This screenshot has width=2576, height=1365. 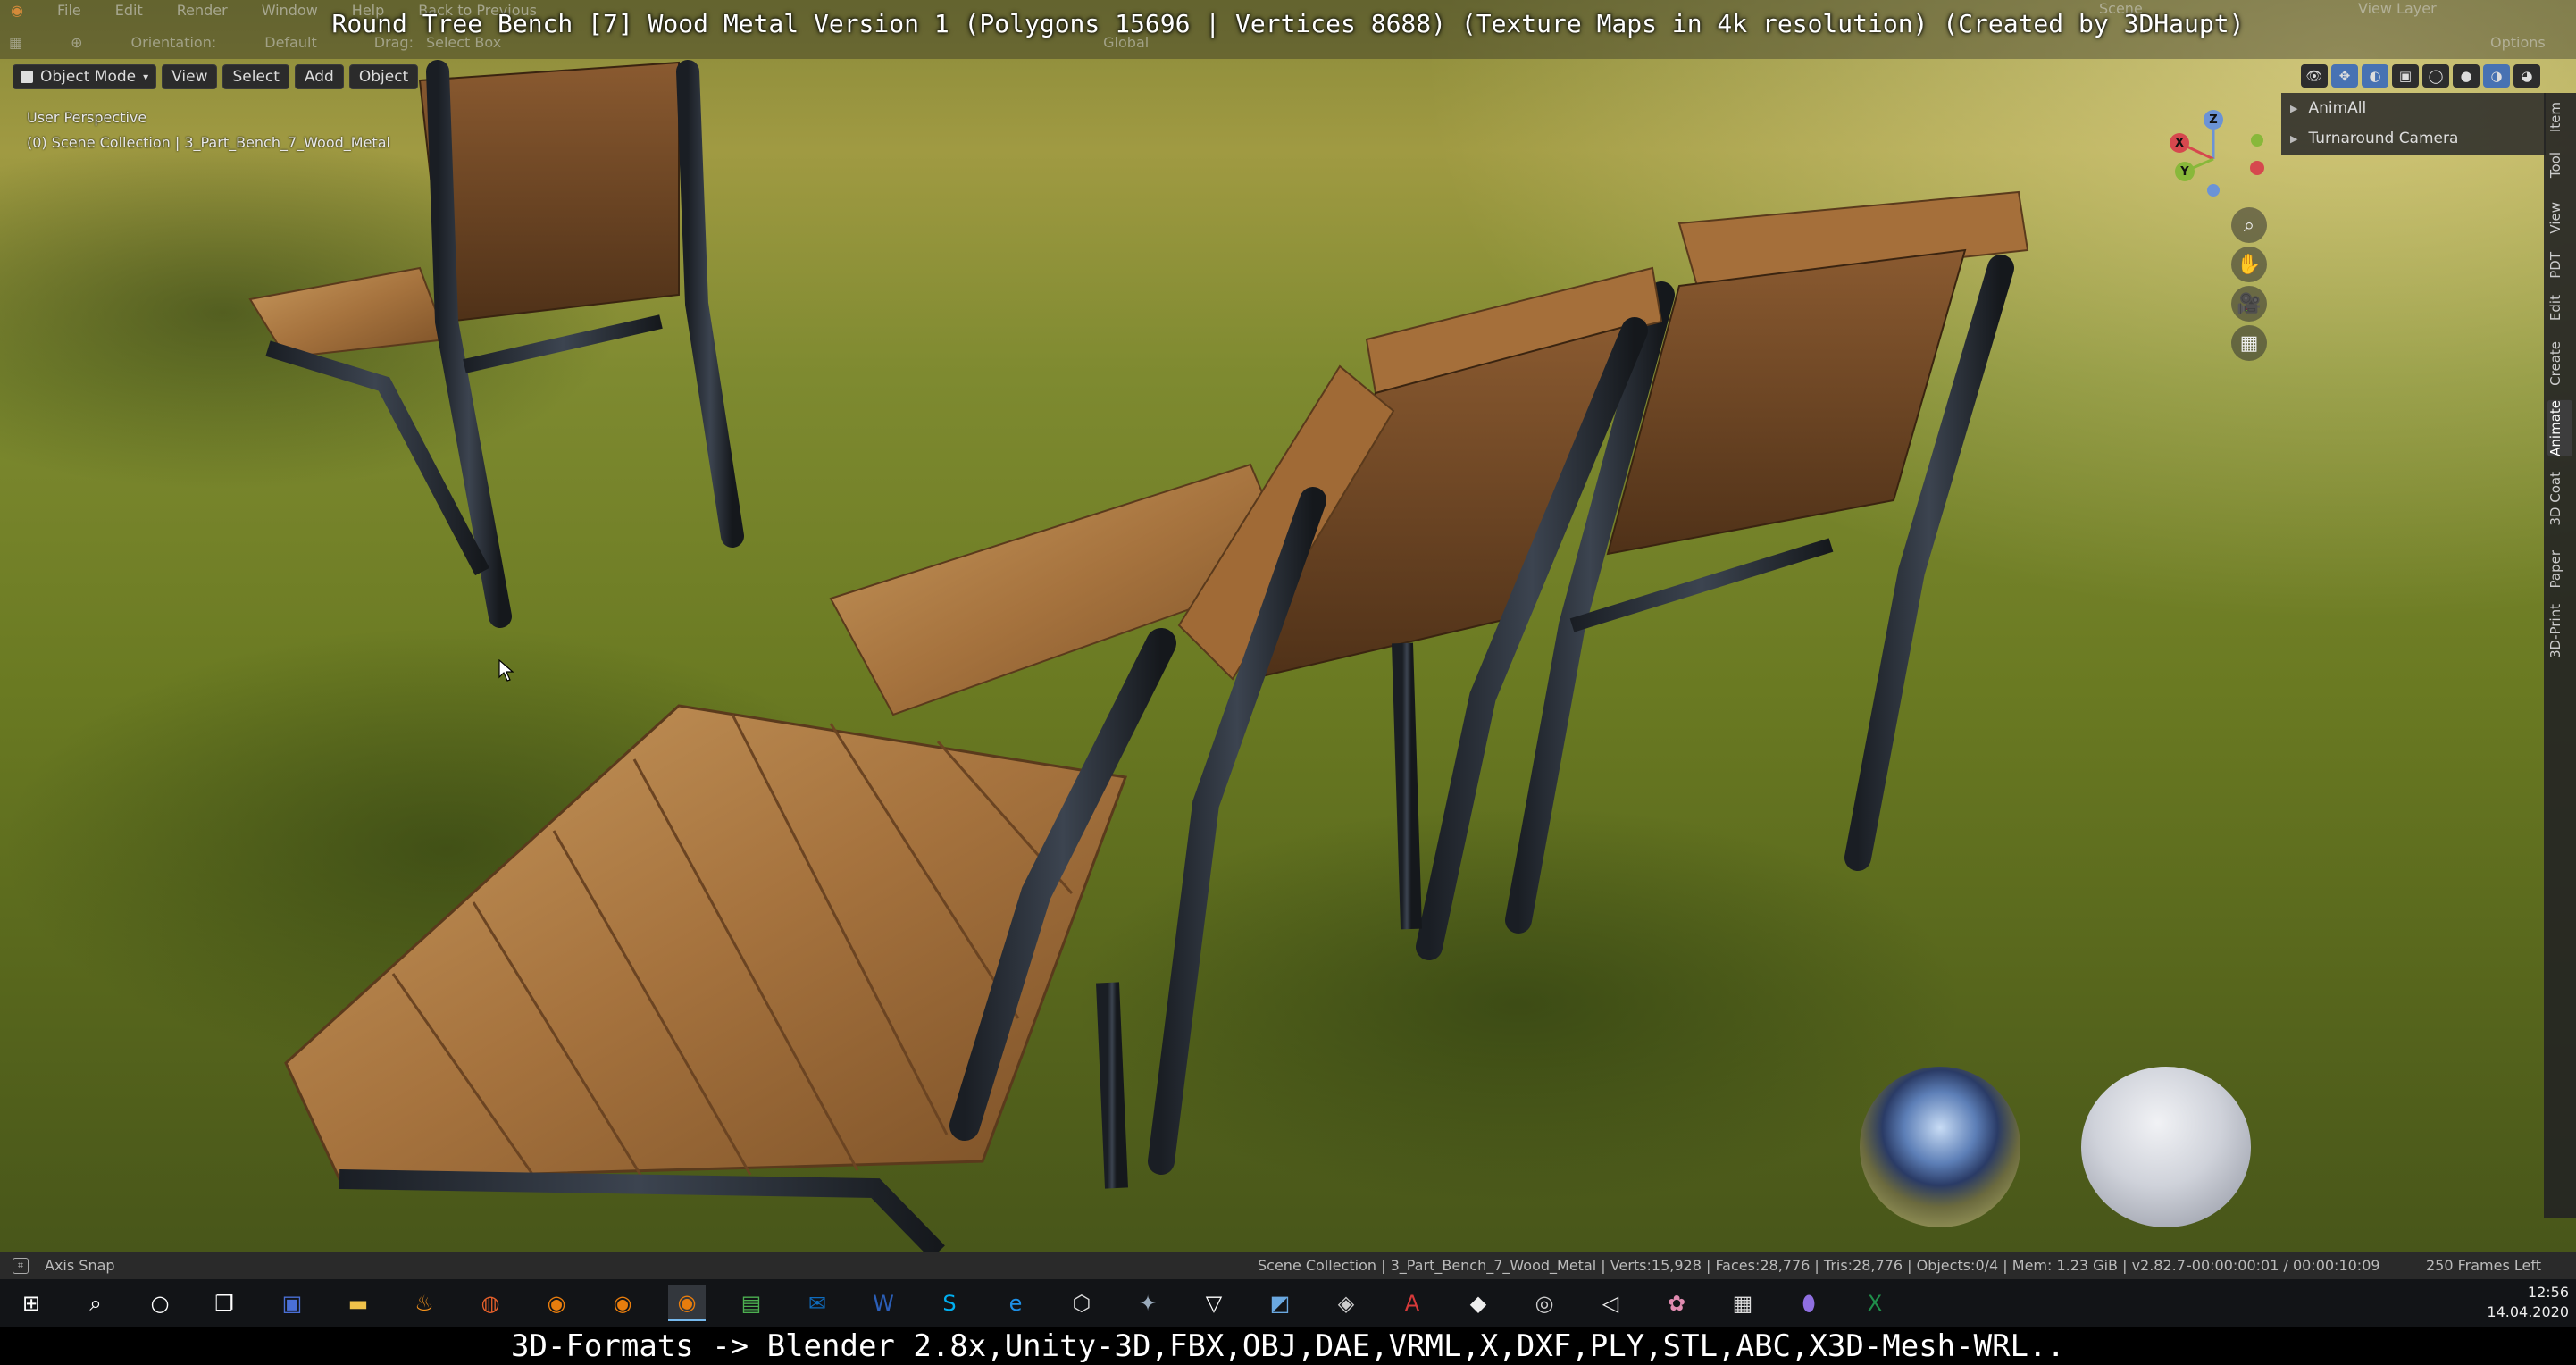 I want to click on zoom-icon: ⌕, so click(x=2249, y=225).